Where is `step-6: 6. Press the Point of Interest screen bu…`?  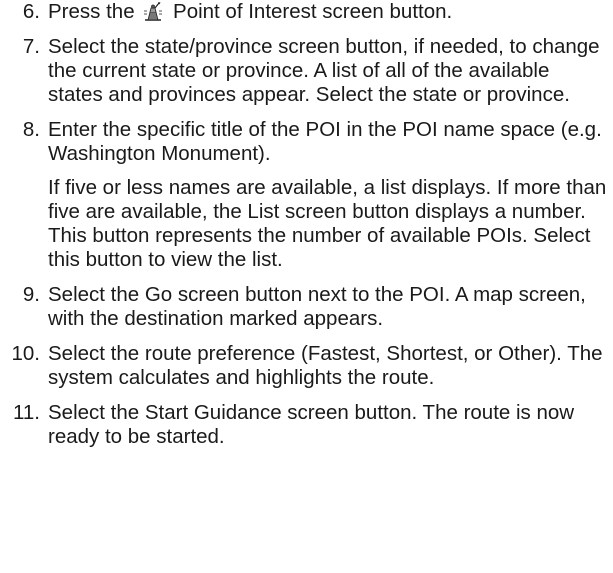 step-6: 6. Press the Point of Interest screen bu… is located at coordinates (306, 12).